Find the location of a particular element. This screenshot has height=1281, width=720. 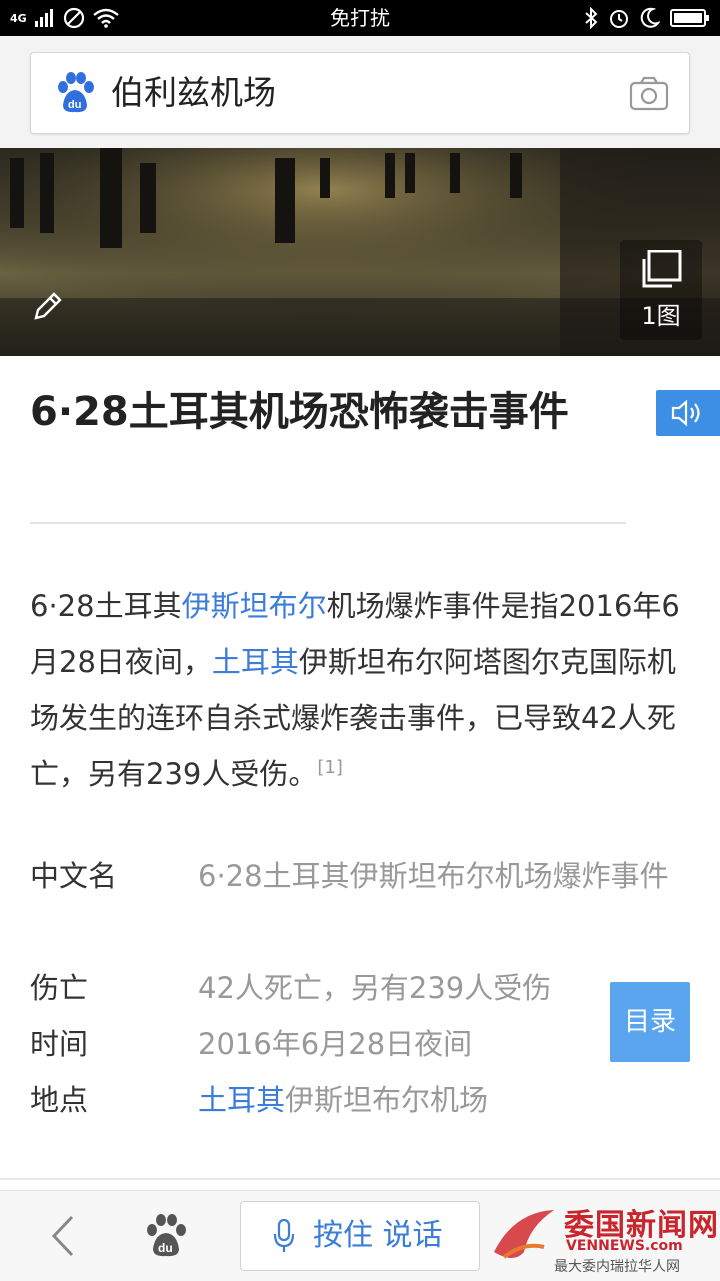

voice-input-button: 按住 说话 is located at coordinates (360, 1236).